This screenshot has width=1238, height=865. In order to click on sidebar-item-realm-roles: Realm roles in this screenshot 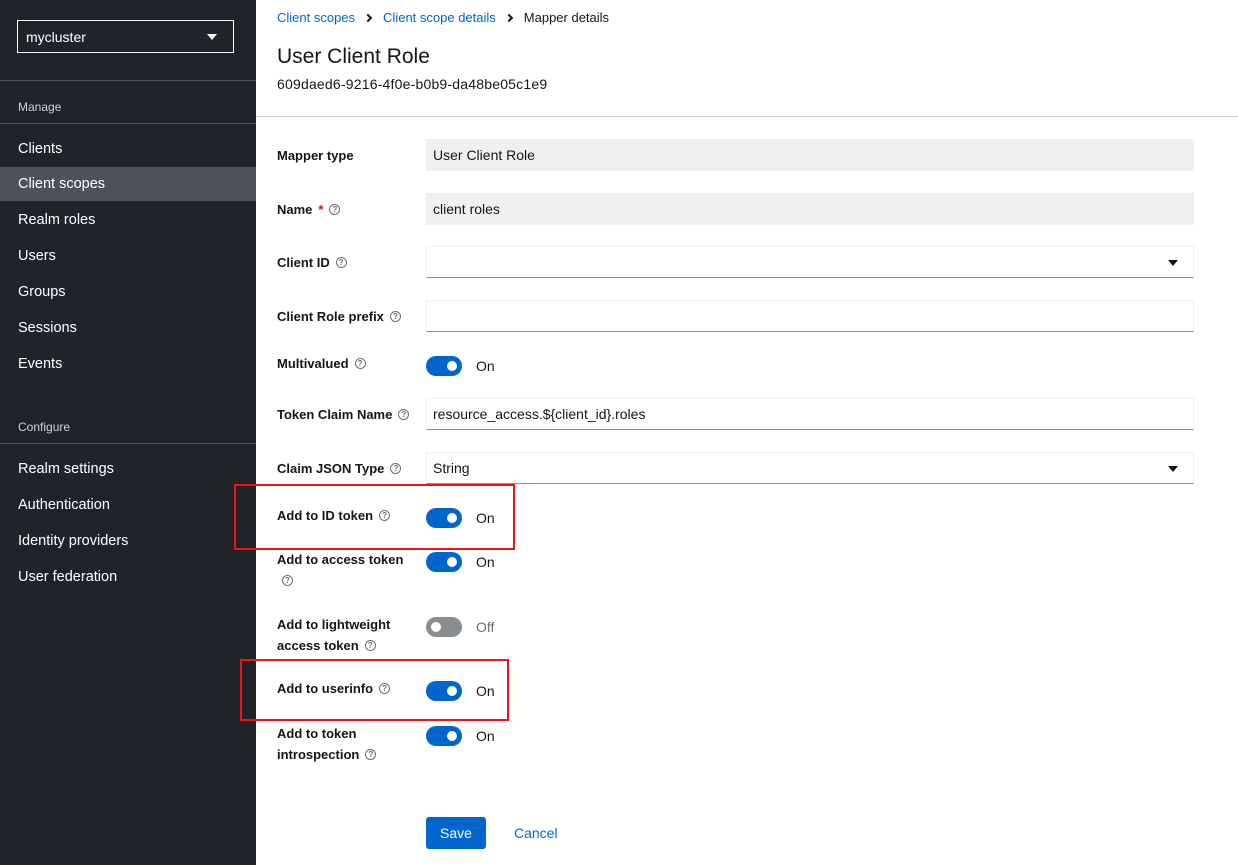, I will do `click(128, 220)`.